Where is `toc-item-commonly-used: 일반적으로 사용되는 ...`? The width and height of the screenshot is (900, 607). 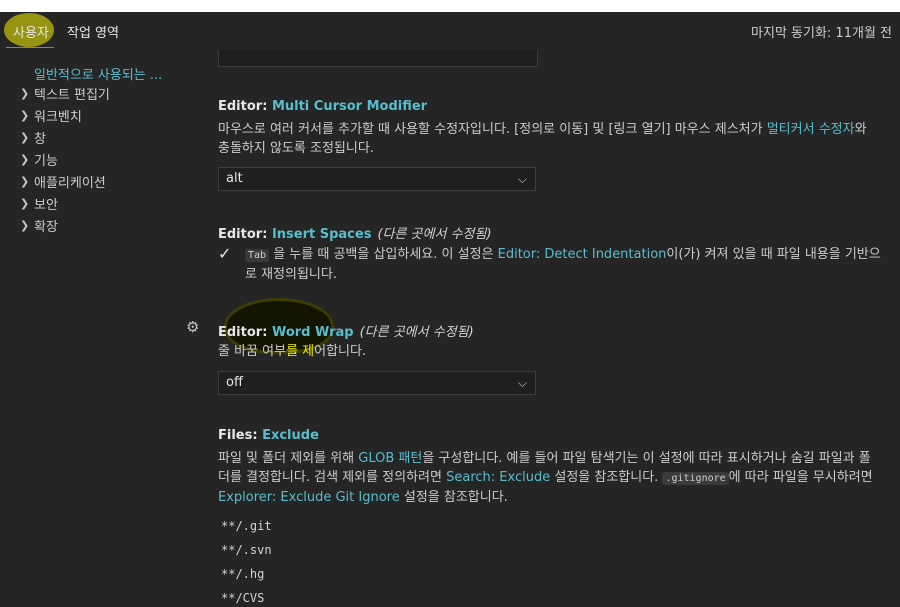 toc-item-commonly-used: 일반적으로 사용되는 ... is located at coordinates (98, 73).